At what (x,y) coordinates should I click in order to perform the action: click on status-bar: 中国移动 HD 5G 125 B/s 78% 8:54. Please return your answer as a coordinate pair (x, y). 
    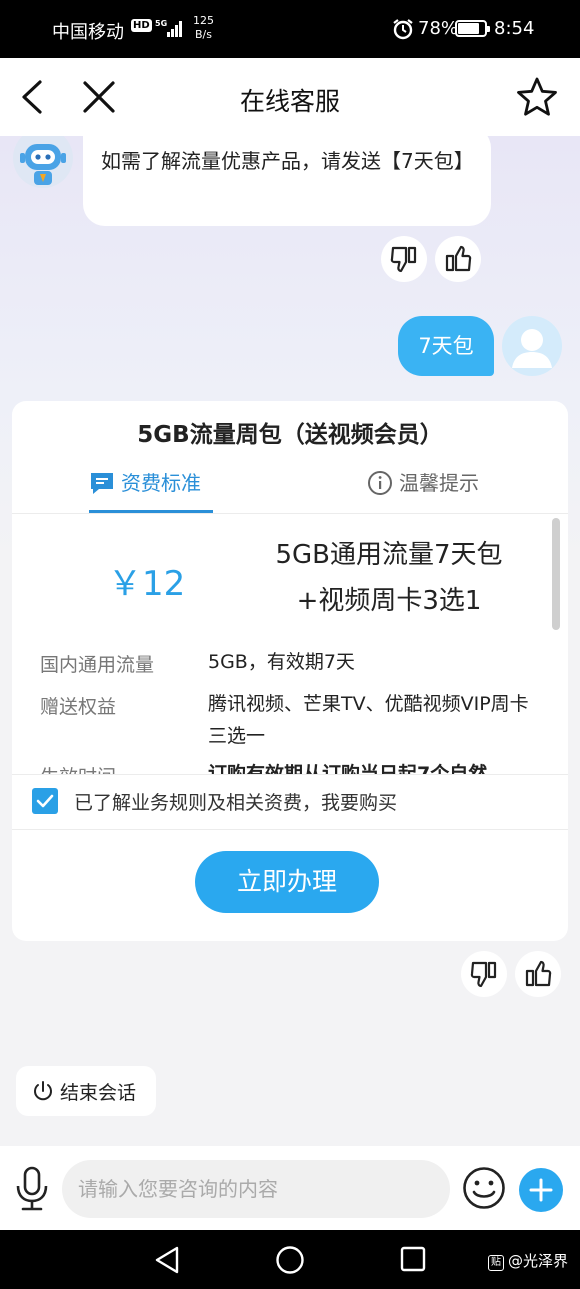
    Looking at the image, I should click on (290, 29).